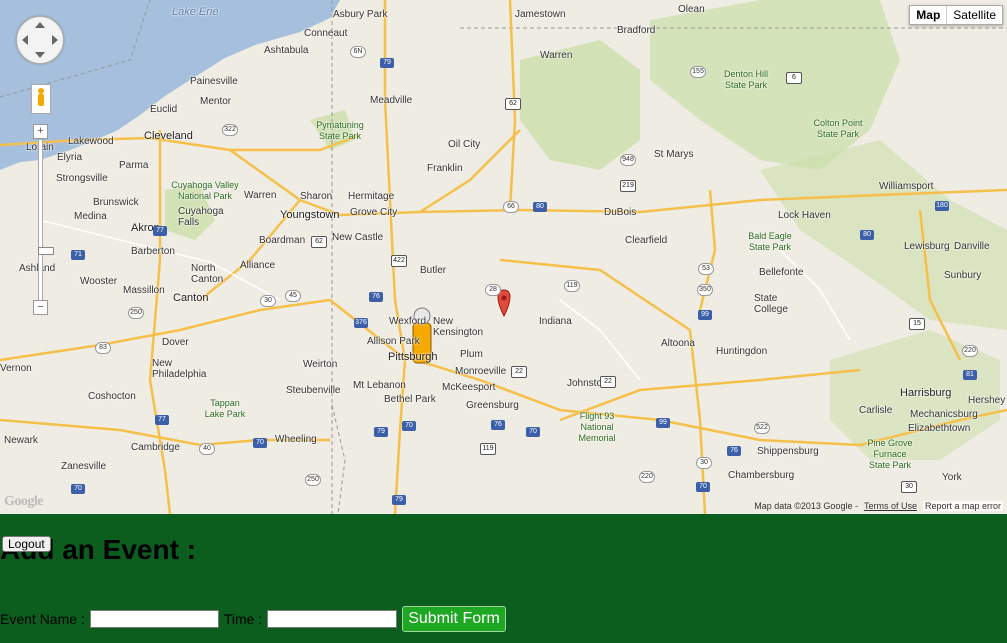 Image resolution: width=1007 pixels, height=643 pixels. I want to click on city-label: Huntingdon, so click(742, 351).